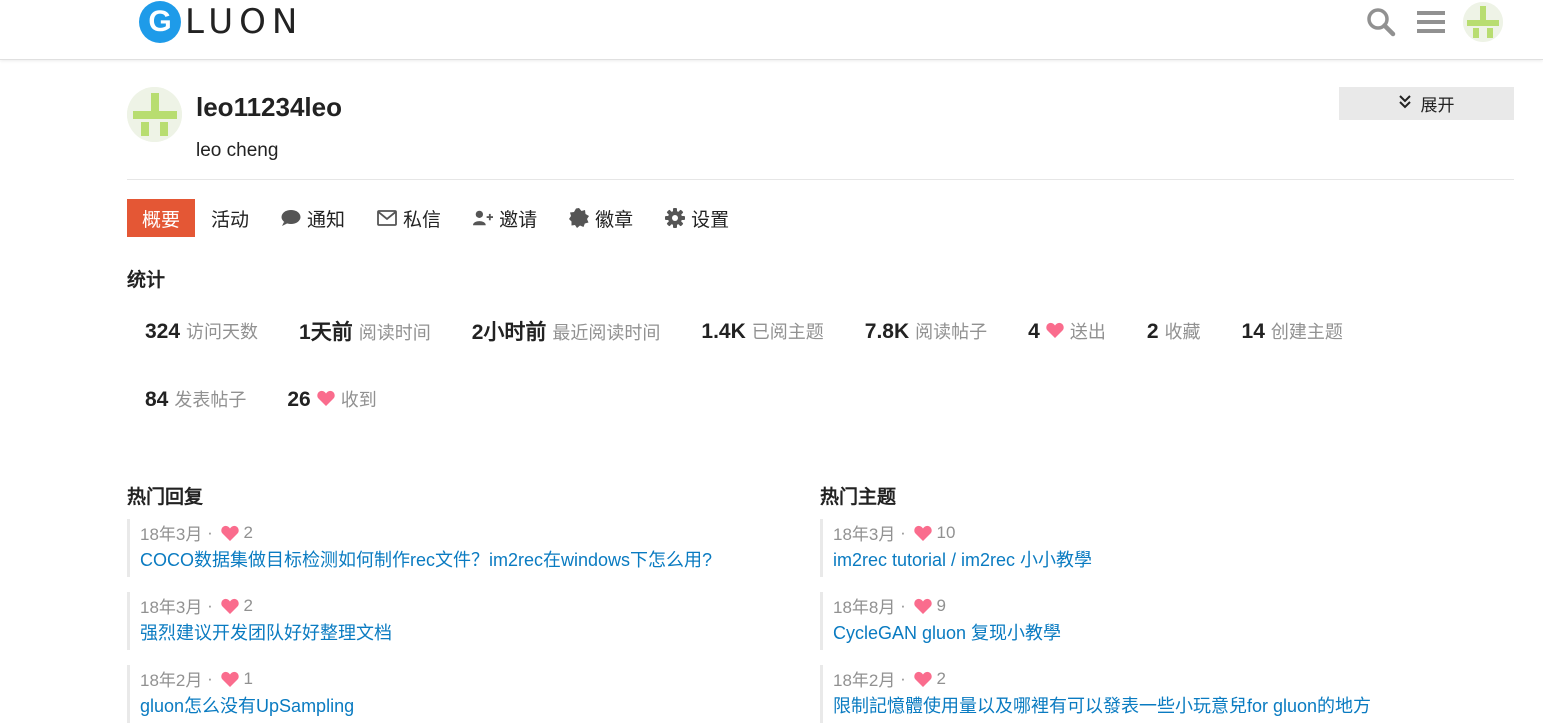  I want to click on tab-messages-label: 私信, so click(422, 220).